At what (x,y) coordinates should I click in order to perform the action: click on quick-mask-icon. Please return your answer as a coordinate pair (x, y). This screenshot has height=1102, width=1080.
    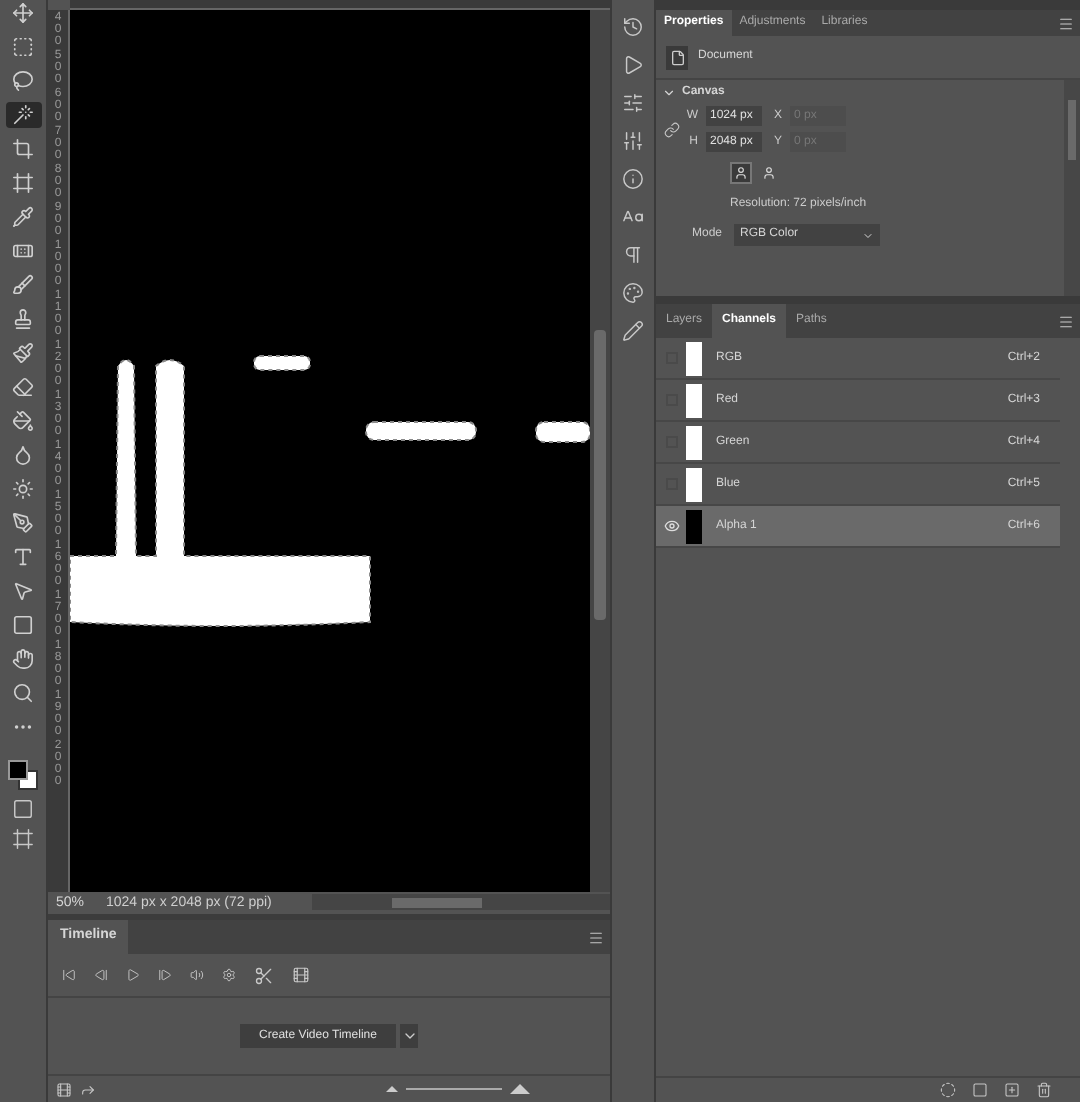
    Looking at the image, I should click on (23, 809).